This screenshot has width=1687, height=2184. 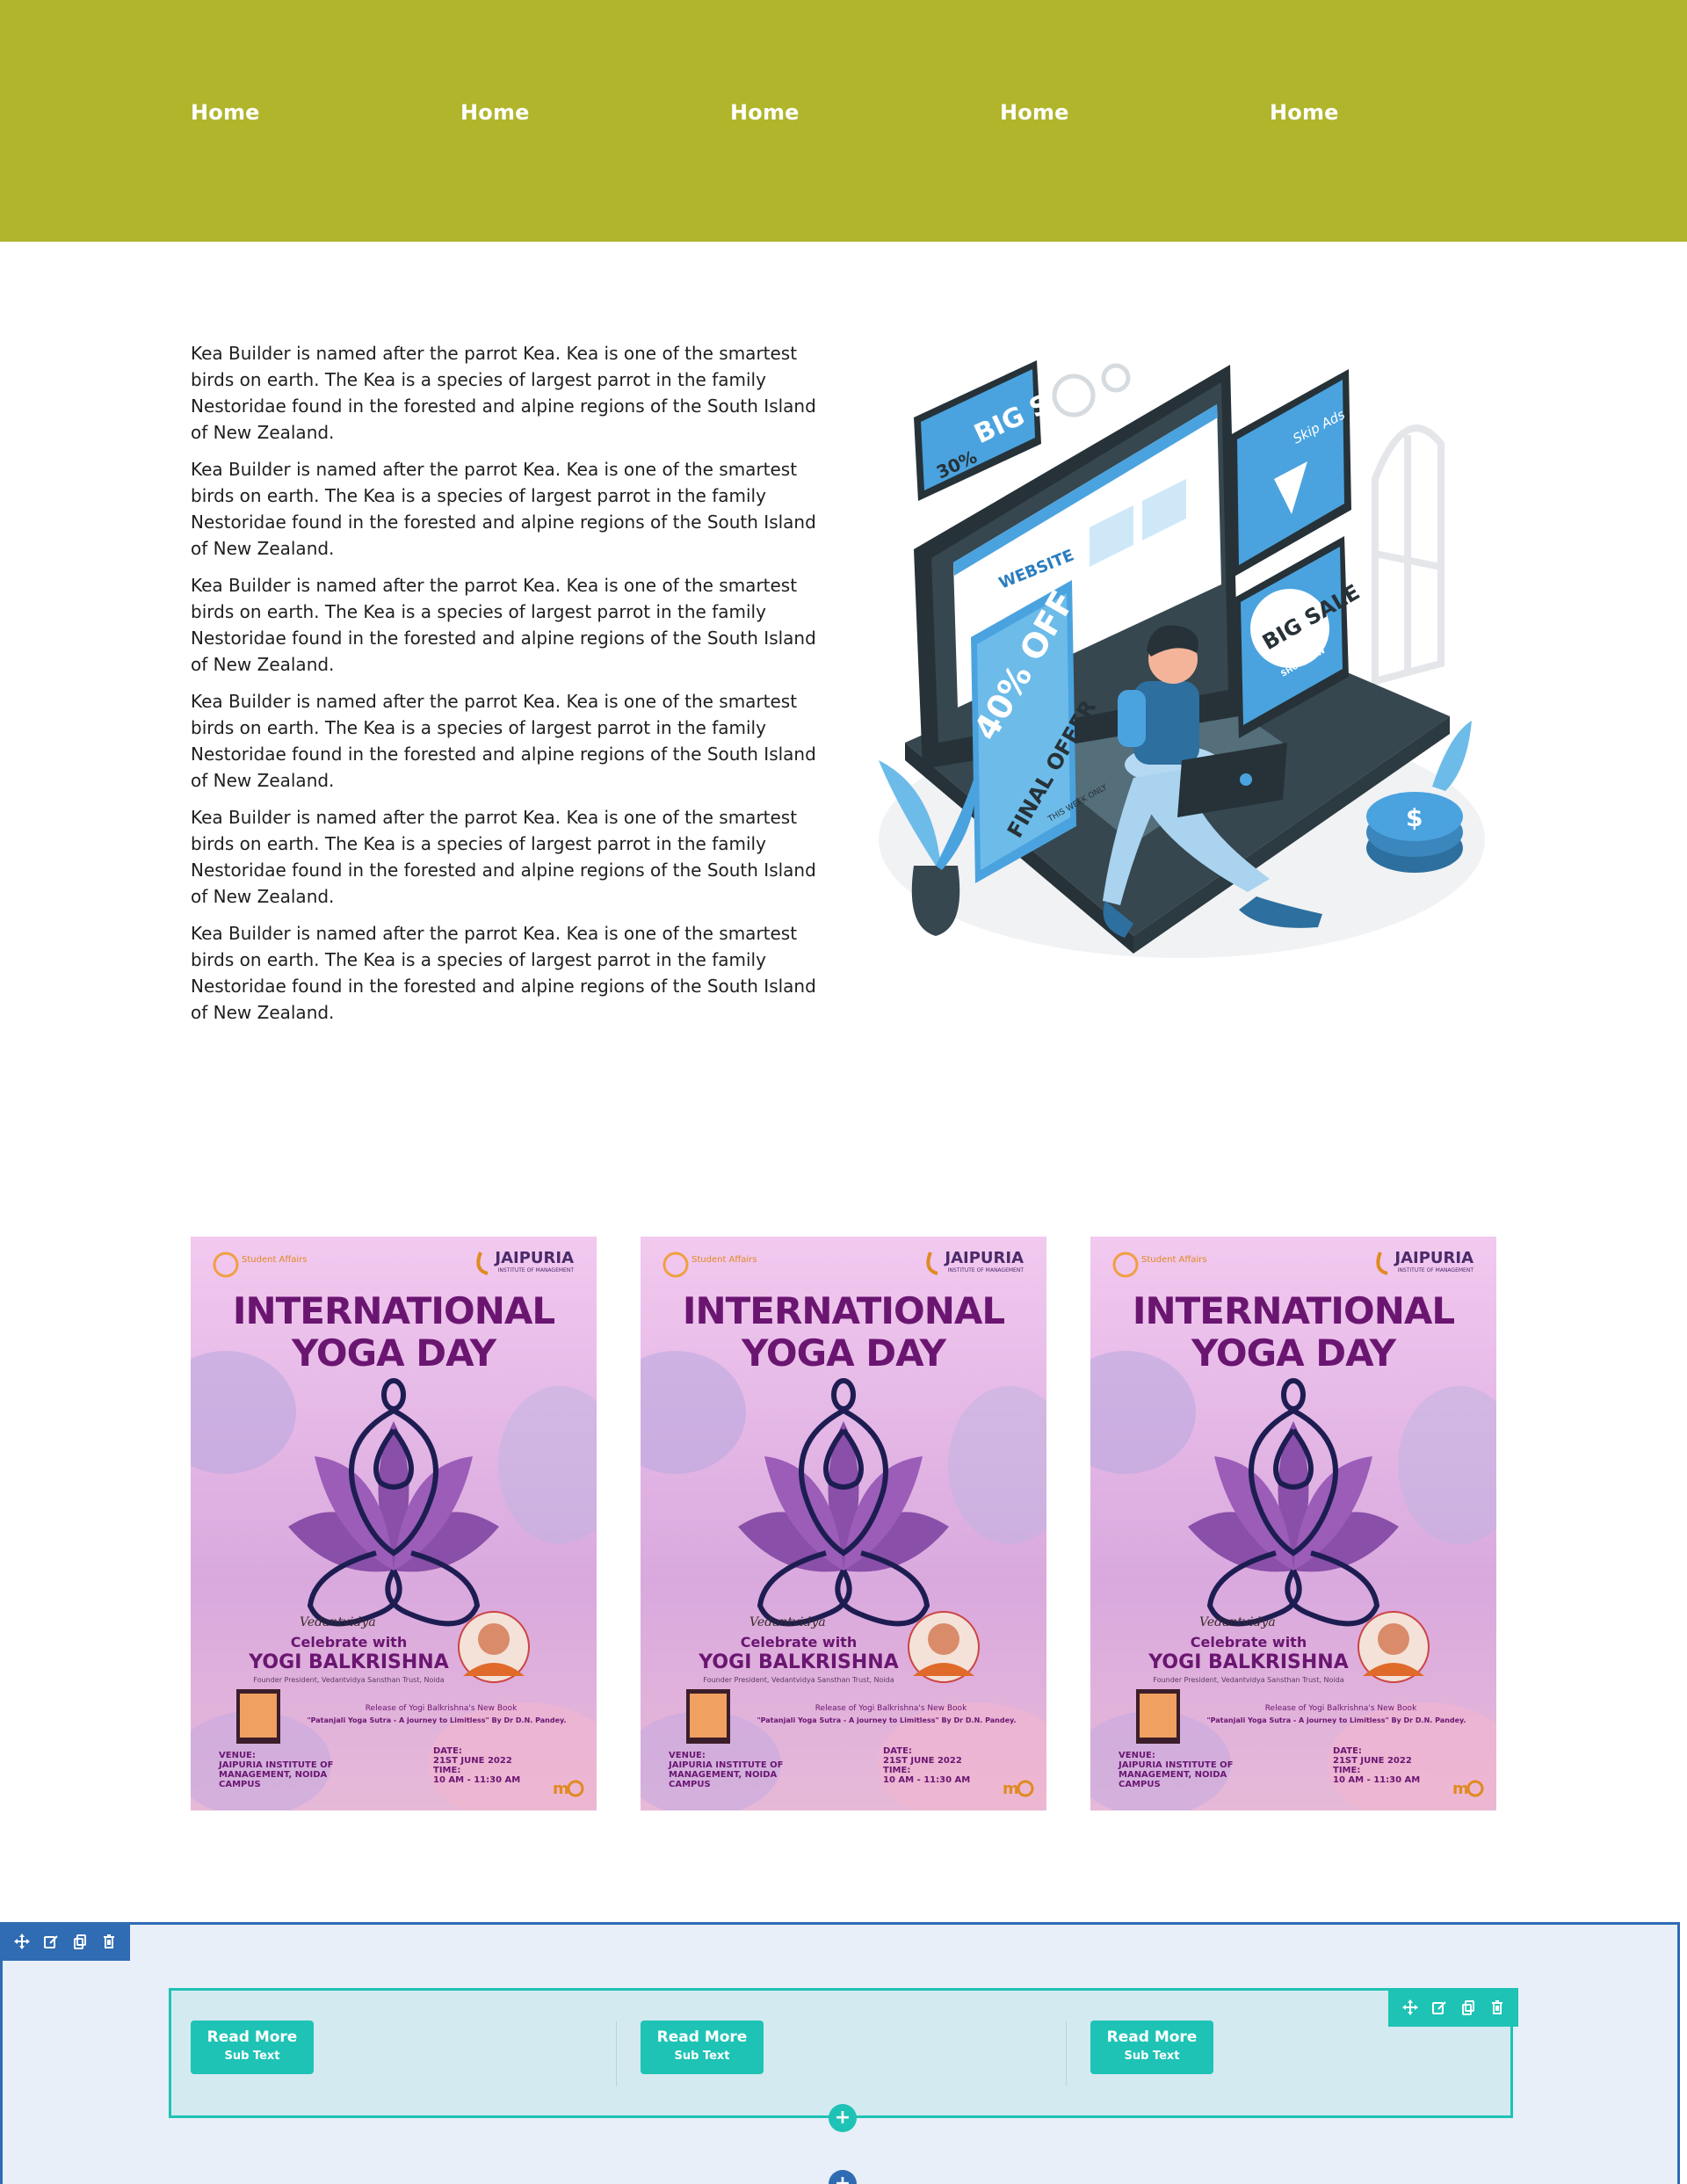 I want to click on nav-item-home-4: Home, so click(x=1034, y=112).